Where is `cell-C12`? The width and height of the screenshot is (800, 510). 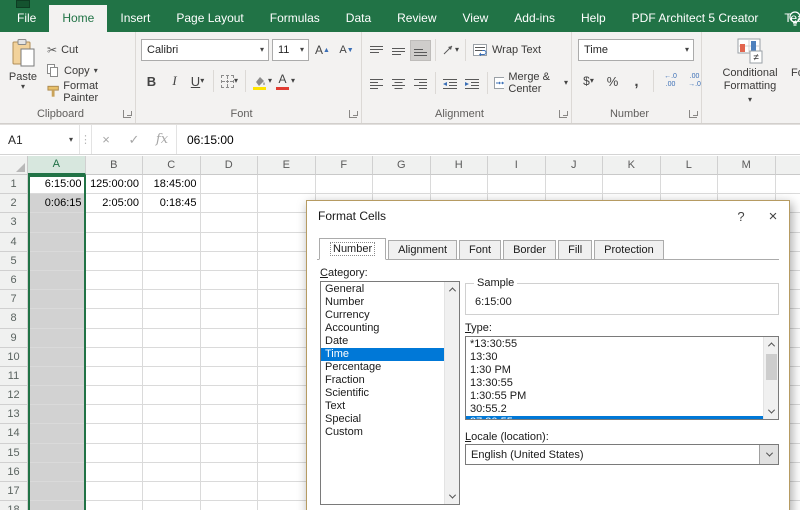 cell-C12 is located at coordinates (172, 396).